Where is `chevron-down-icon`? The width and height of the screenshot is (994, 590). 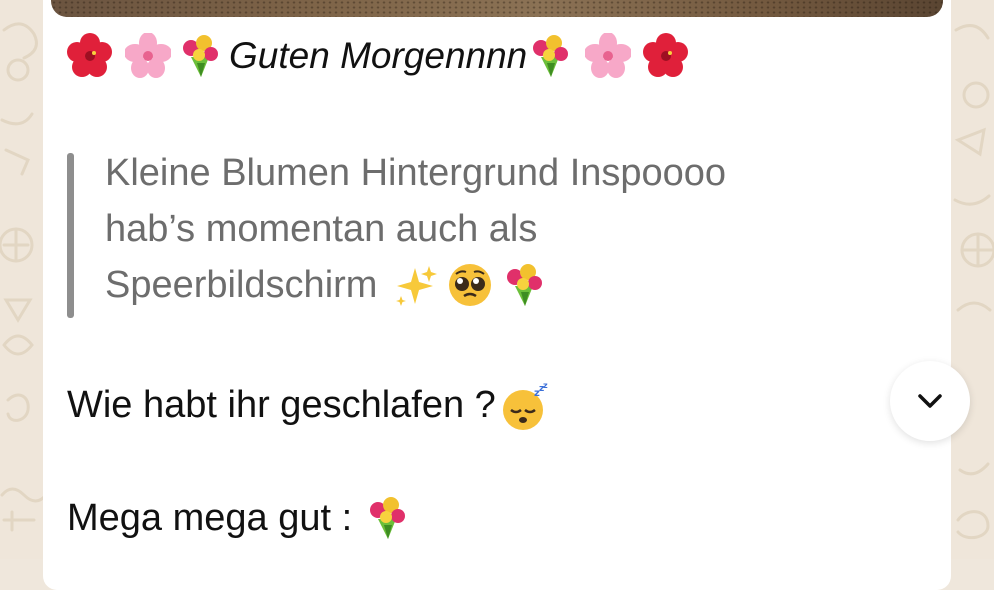
chevron-down-icon is located at coordinates (930, 401).